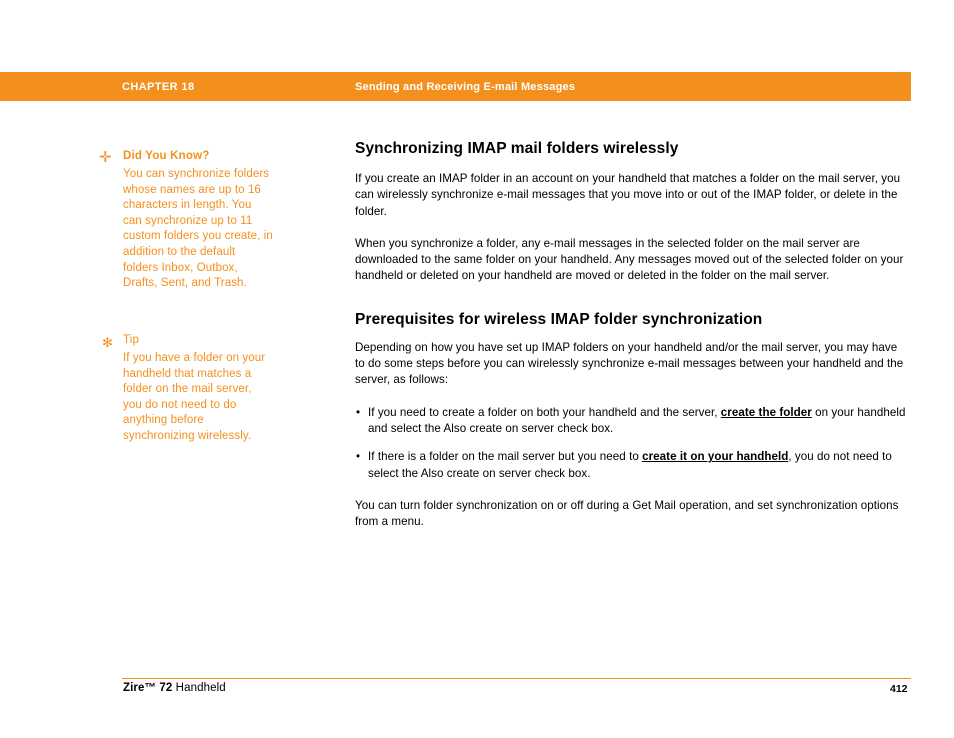  I want to click on footer-page-number: 412, so click(899, 689).